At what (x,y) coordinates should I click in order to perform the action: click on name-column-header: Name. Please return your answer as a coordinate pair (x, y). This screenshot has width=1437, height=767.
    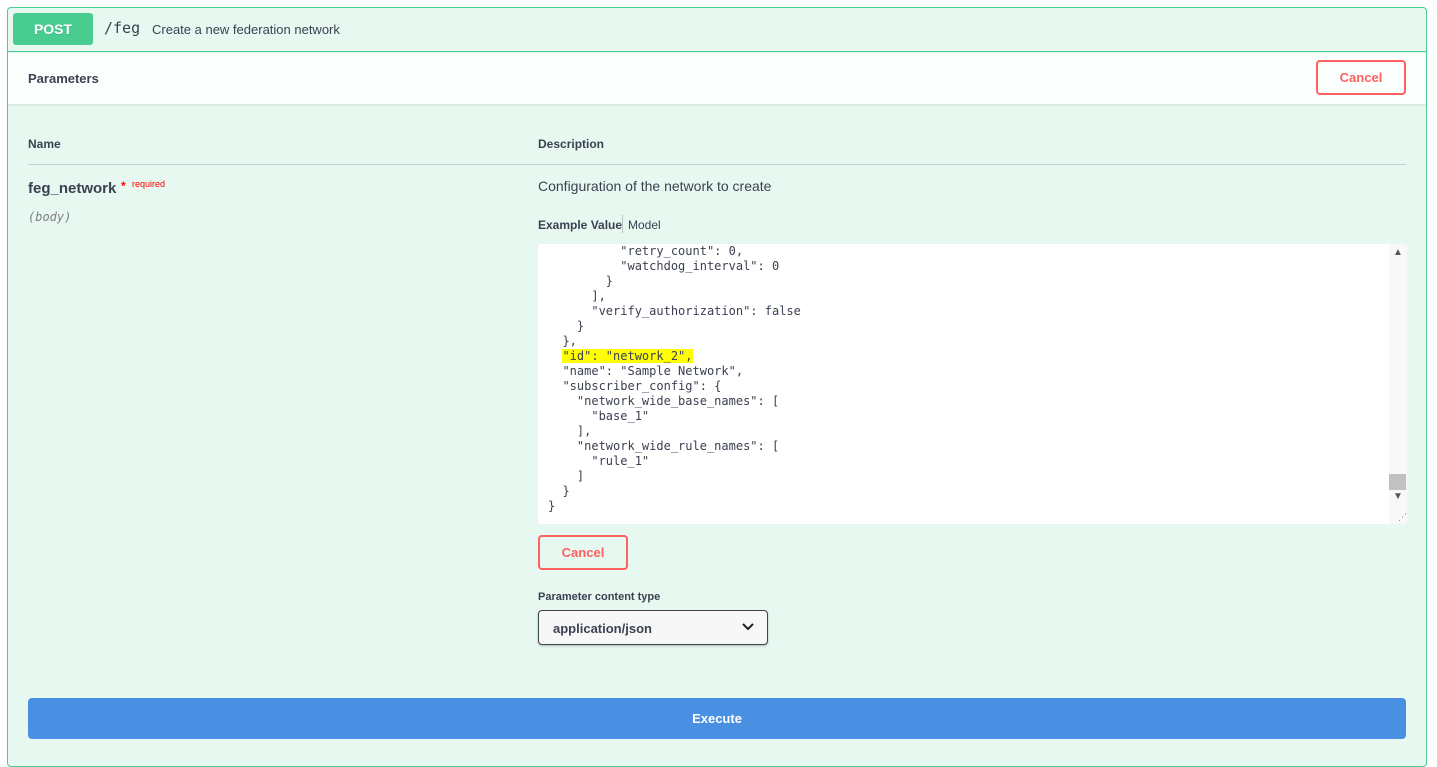
    Looking at the image, I should click on (44, 144).